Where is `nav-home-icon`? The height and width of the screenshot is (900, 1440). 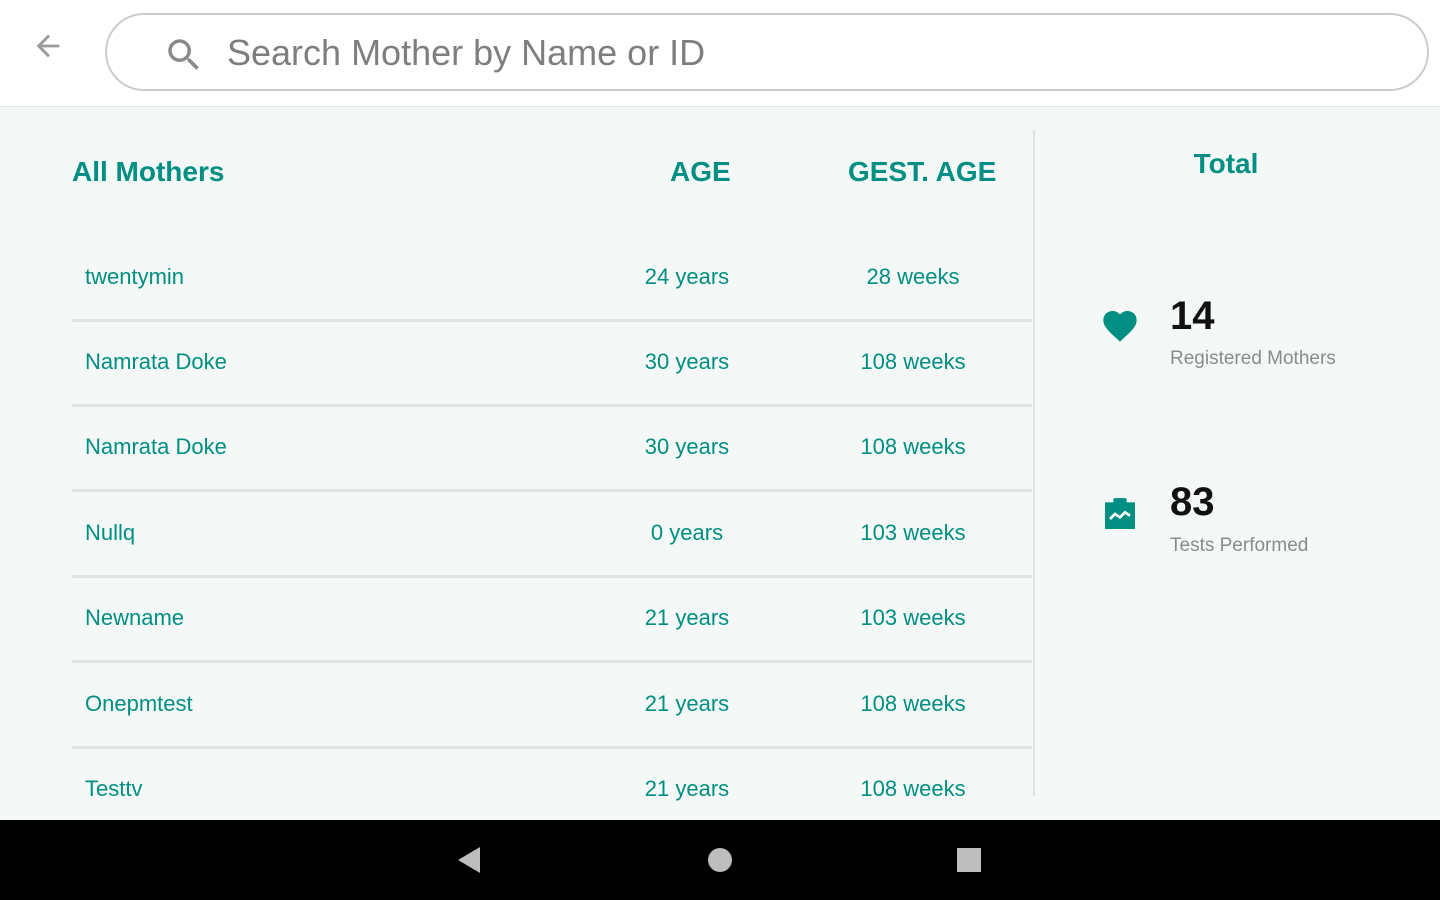
nav-home-icon is located at coordinates (720, 860).